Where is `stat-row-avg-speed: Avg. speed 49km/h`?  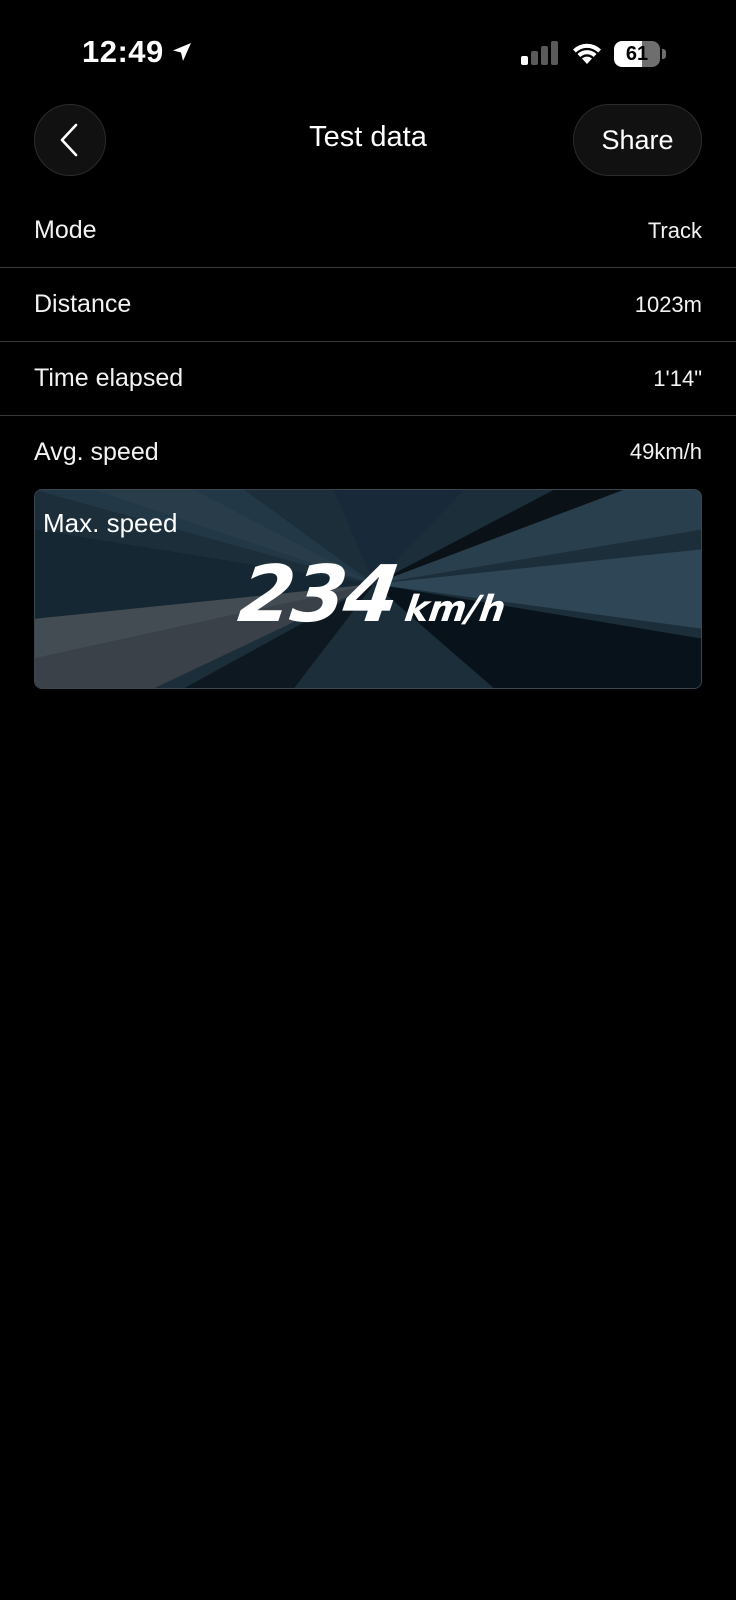 stat-row-avg-speed: Avg. speed 49km/h is located at coordinates (368, 452).